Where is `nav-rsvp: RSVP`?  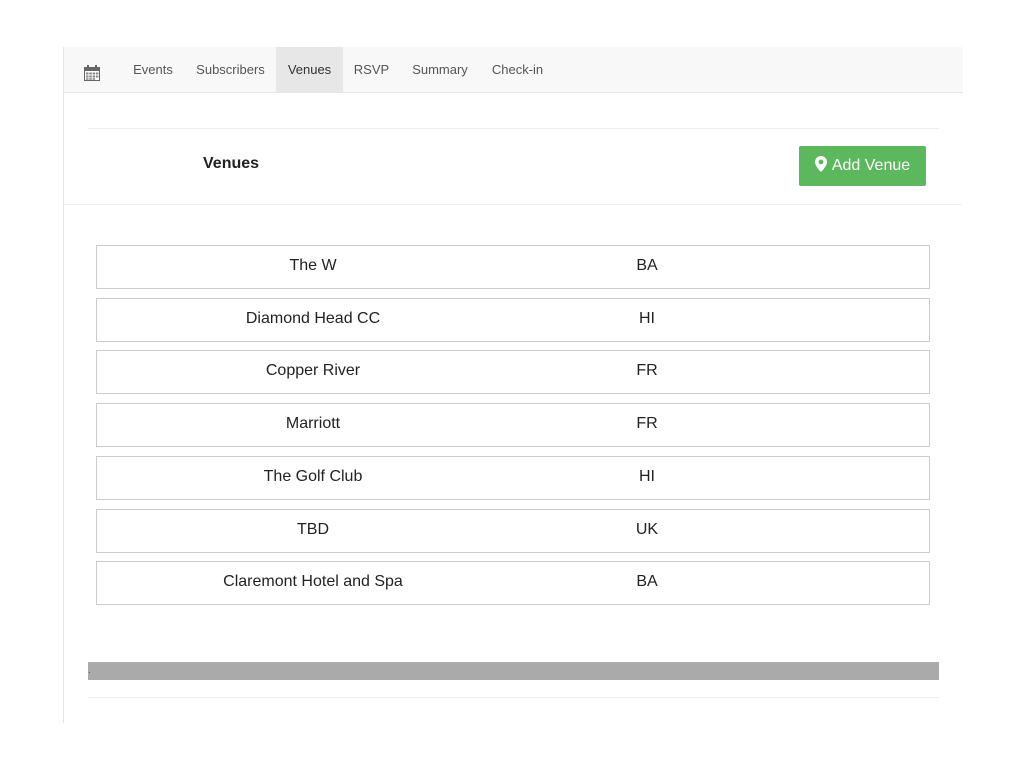
nav-rsvp: RSVP is located at coordinates (371, 69).